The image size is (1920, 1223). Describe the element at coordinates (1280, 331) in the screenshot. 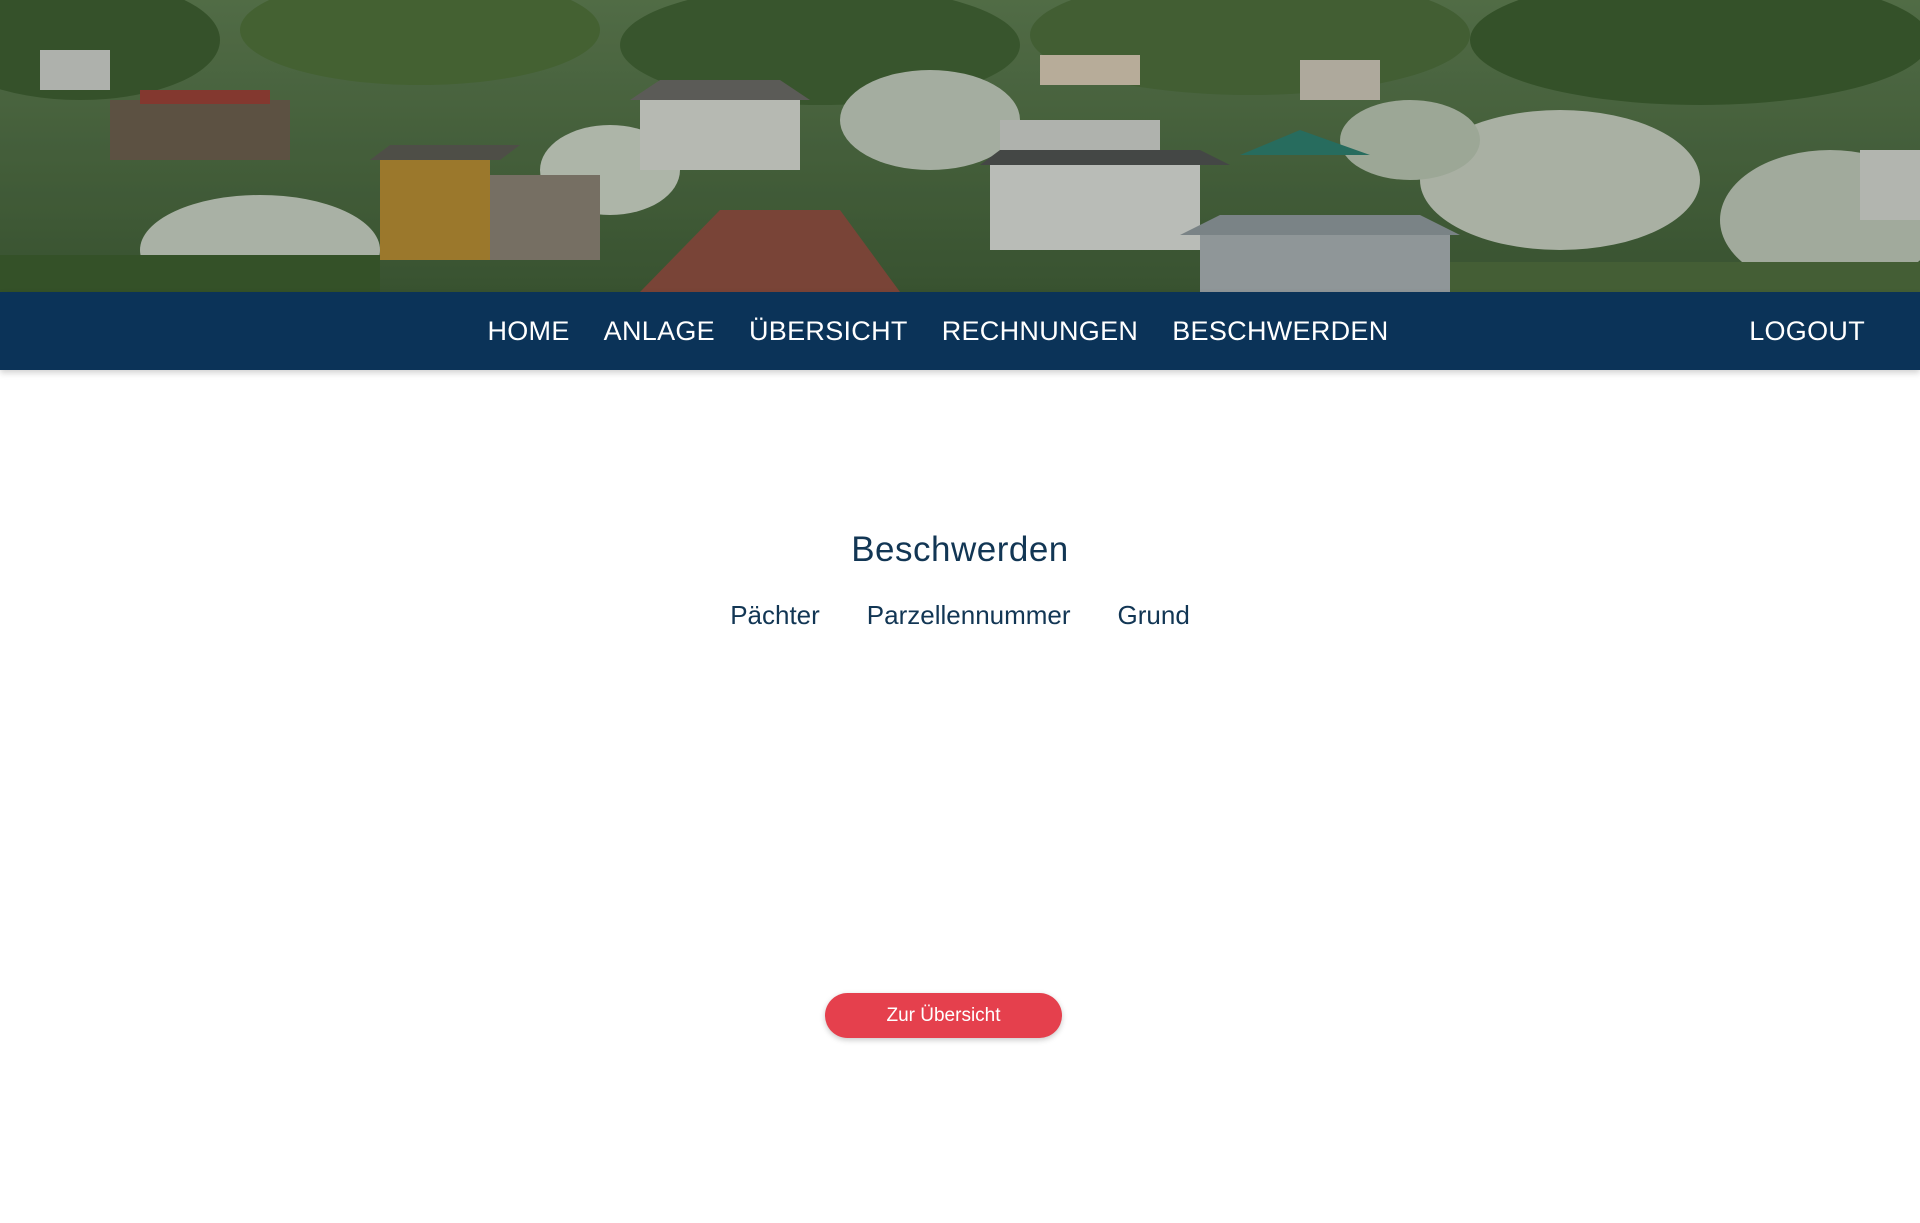

I see `nav-item-beschwerden: BESCHWERDEN` at that location.